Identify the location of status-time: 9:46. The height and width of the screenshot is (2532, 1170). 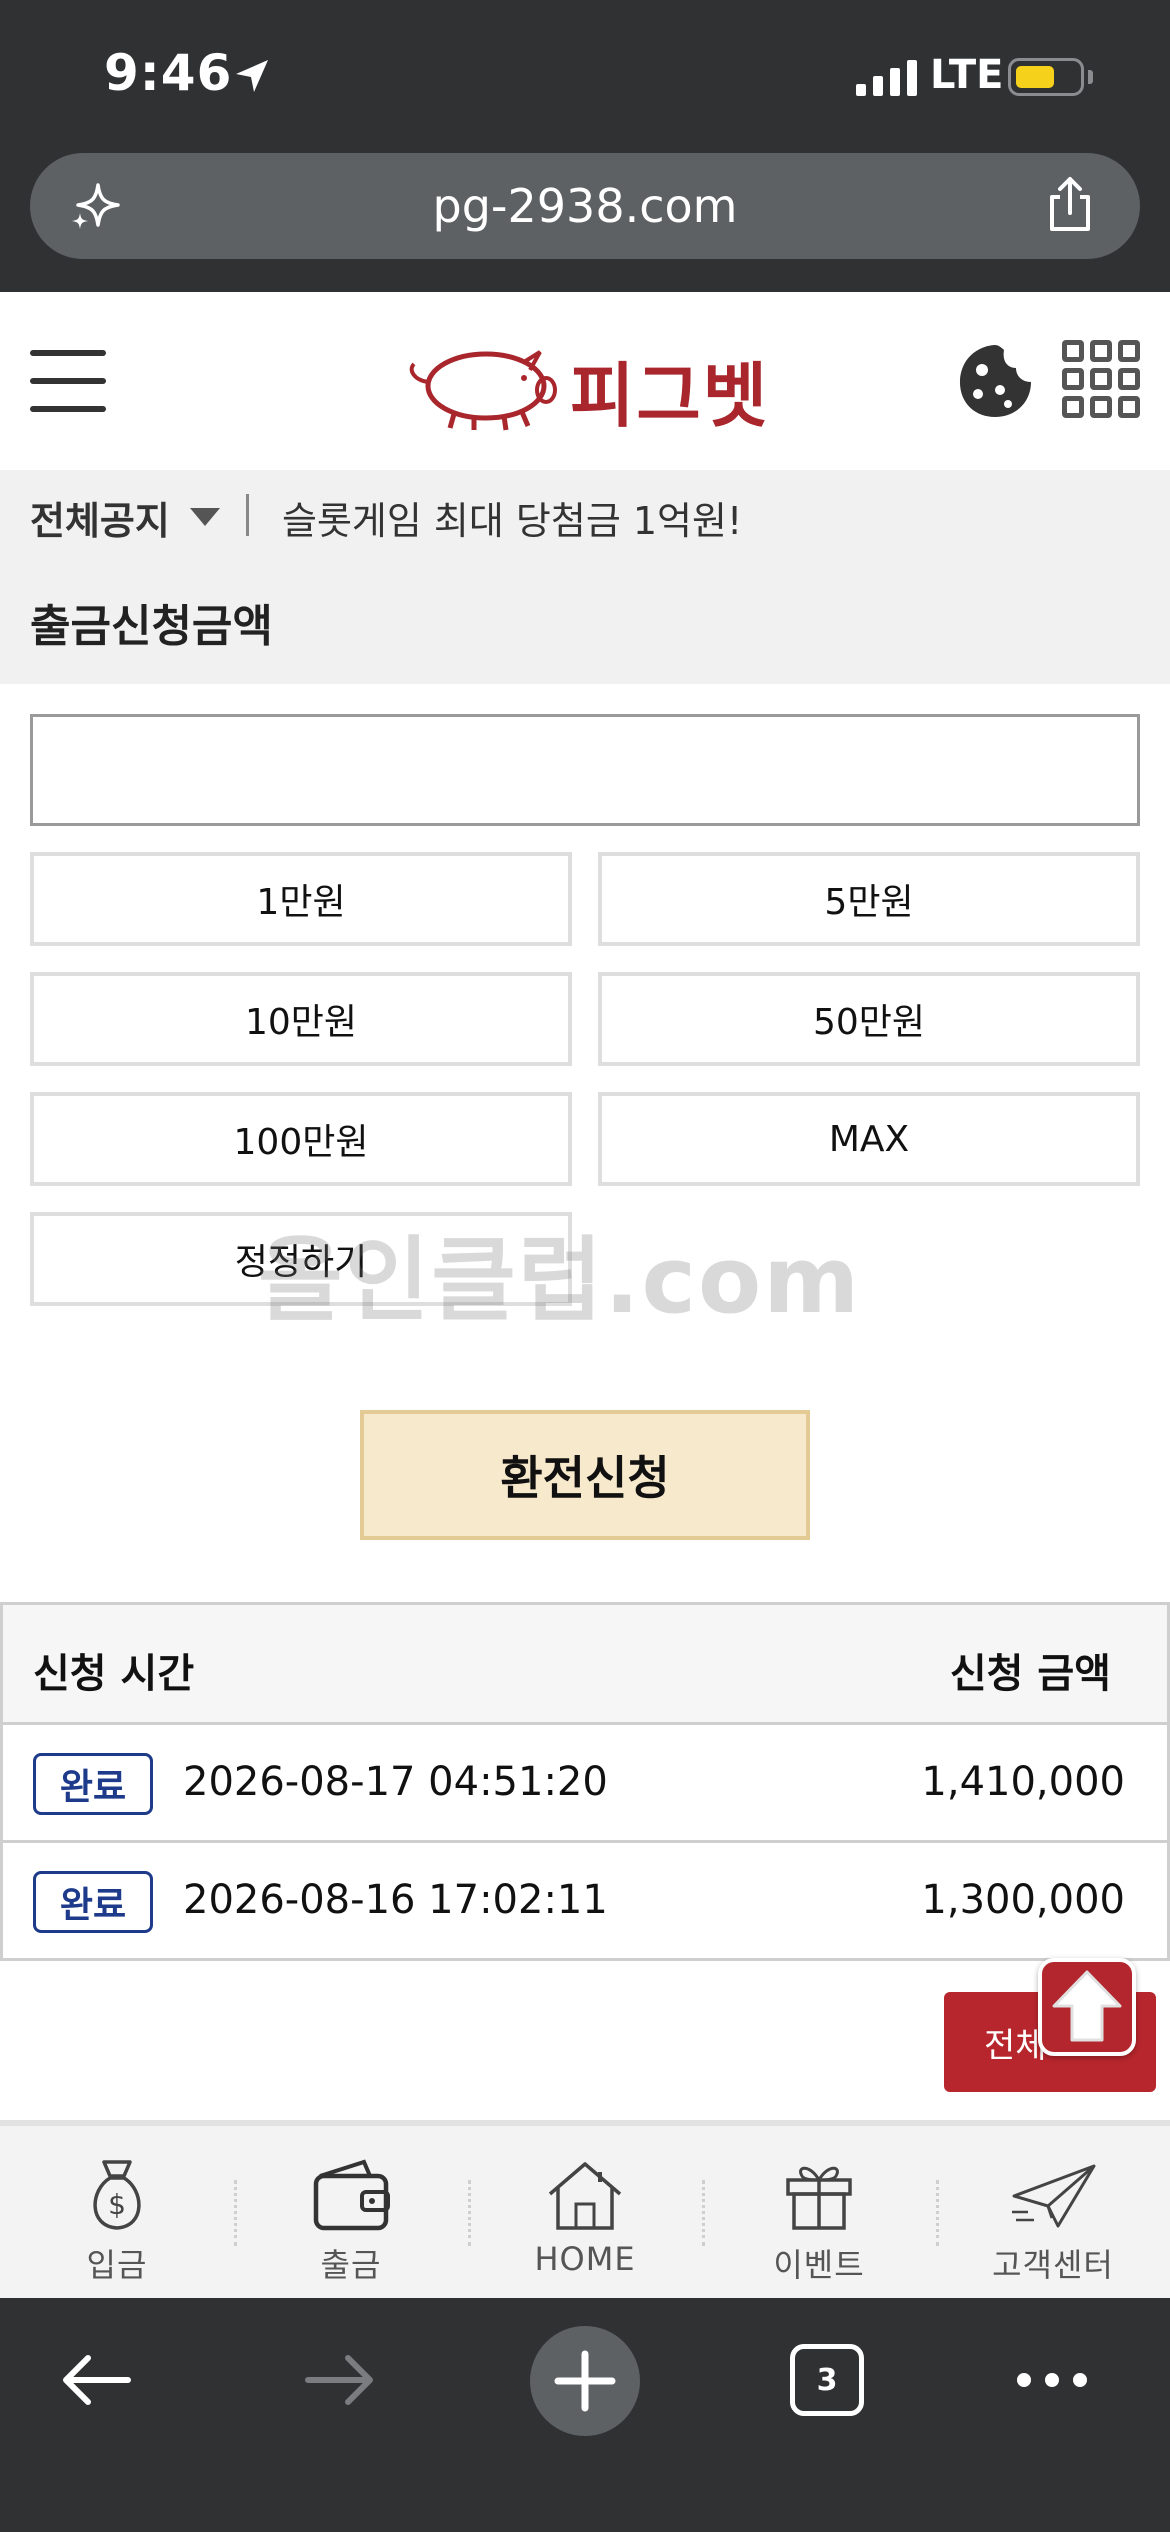
(168, 73).